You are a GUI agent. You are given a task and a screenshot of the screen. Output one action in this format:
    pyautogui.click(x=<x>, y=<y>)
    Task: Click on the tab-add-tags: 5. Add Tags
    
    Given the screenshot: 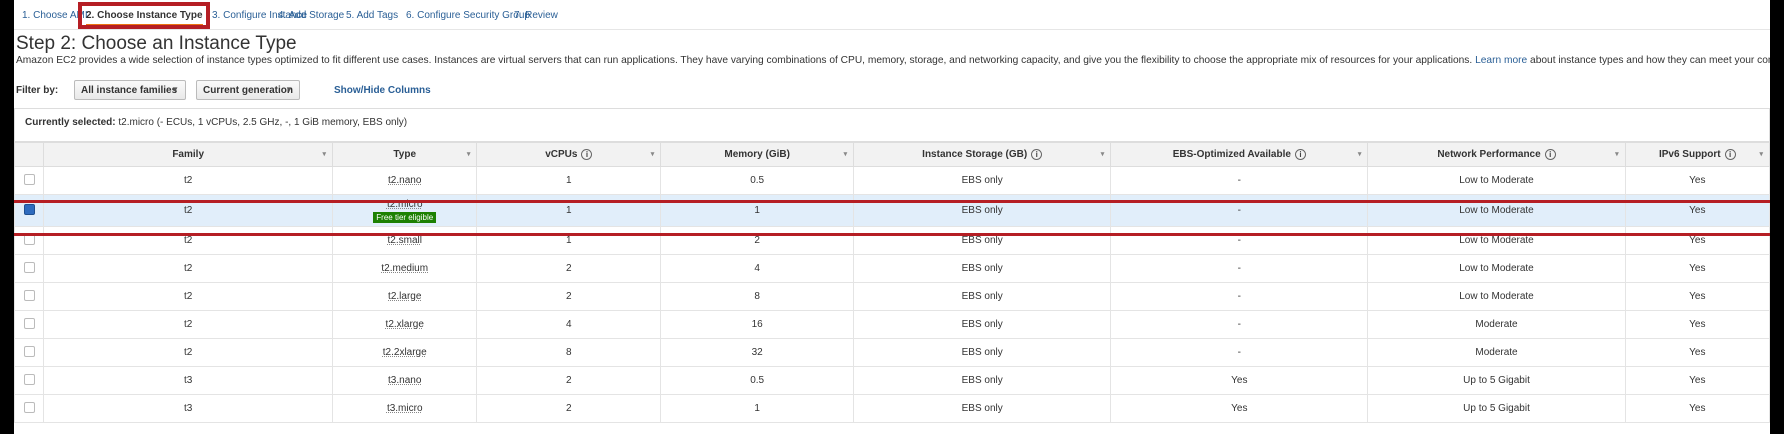 What is the action you would take?
    pyautogui.click(x=372, y=15)
    